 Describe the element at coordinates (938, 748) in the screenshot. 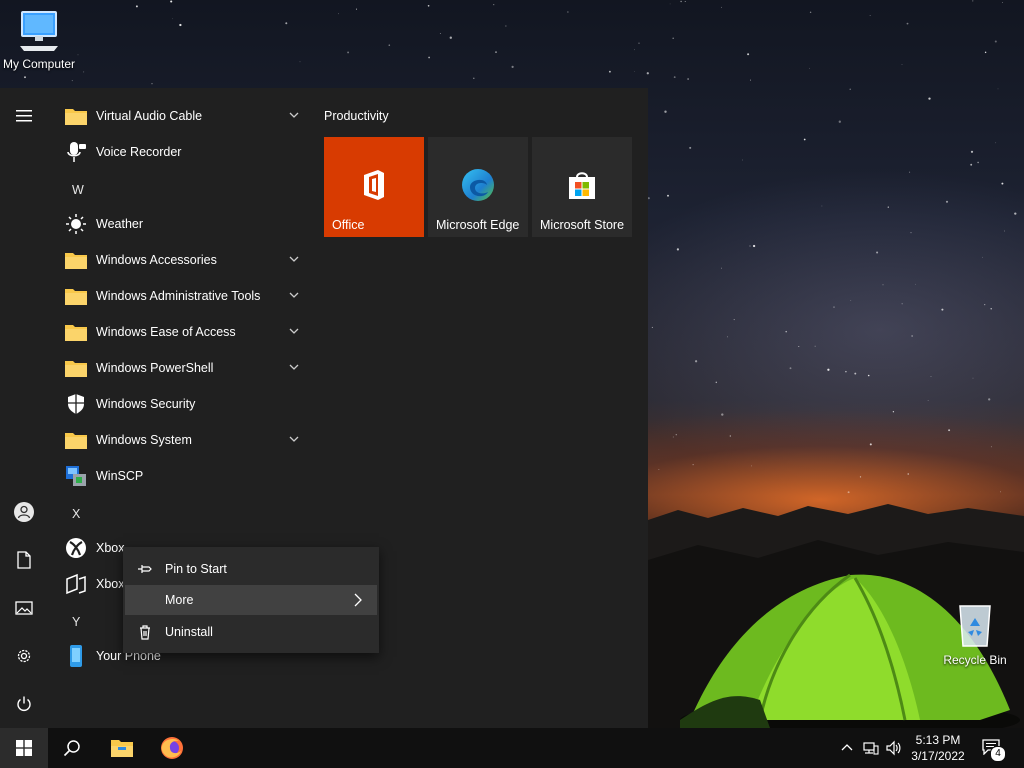

I see `clock: 5:13 PM 3/17/2022` at that location.